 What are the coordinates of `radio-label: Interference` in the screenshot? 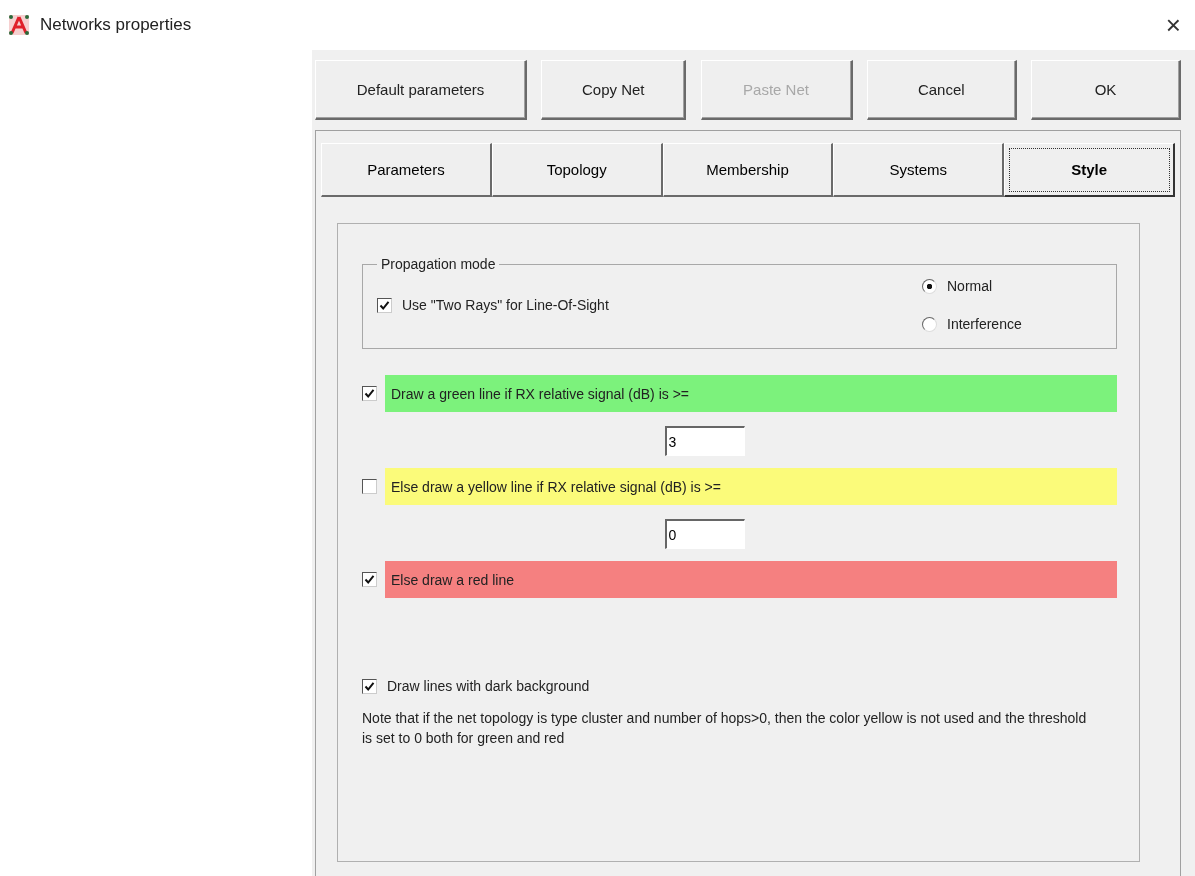 It's located at (984, 324).